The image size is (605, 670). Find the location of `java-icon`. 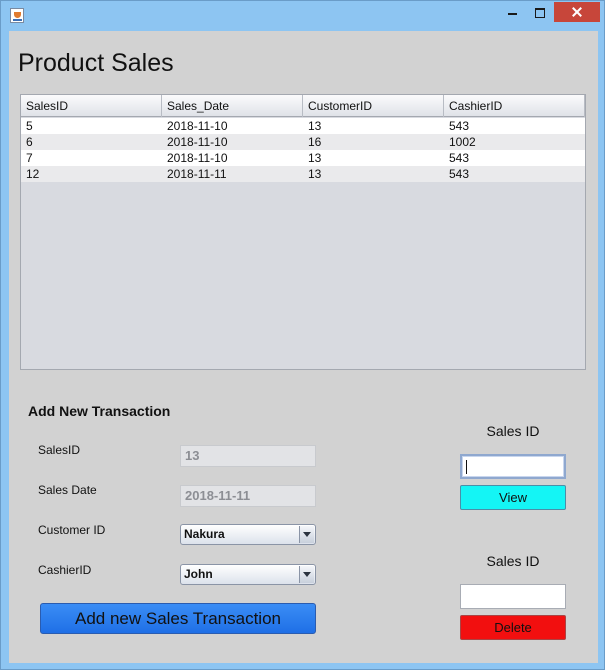

java-icon is located at coordinates (17, 15).